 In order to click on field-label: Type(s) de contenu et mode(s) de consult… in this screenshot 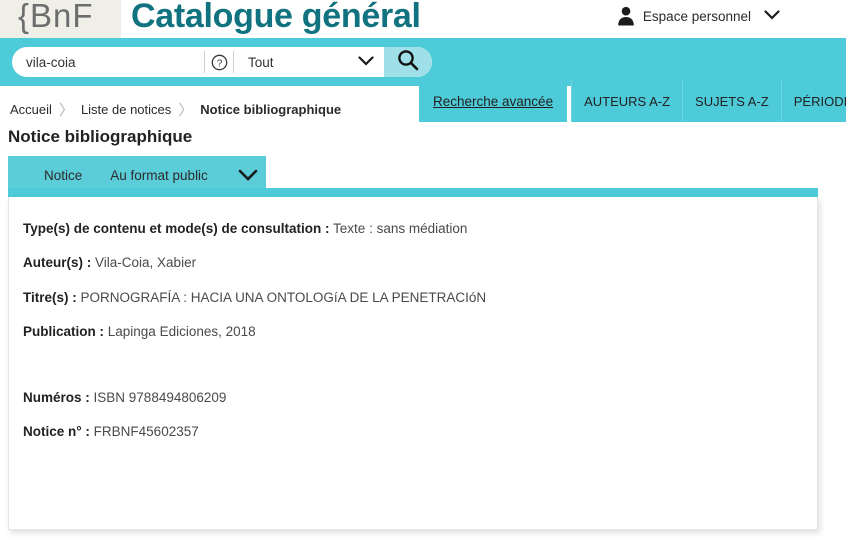, I will do `click(176, 228)`.